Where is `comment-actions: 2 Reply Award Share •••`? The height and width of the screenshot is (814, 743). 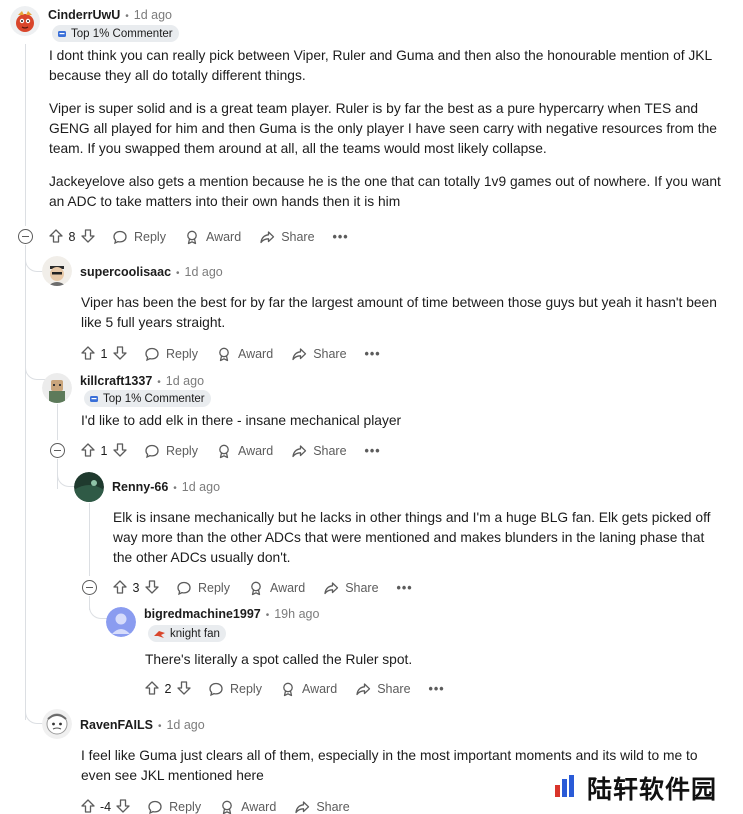
comment-actions: 2 Reply Award Share ••• is located at coordinates (294, 689).